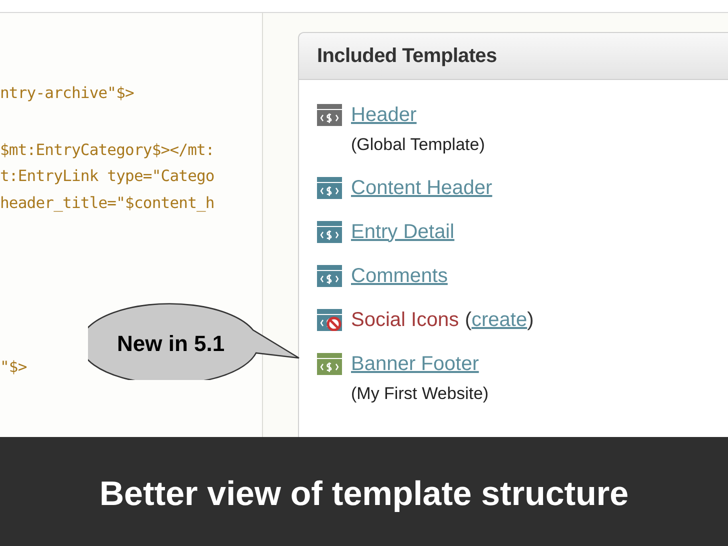 Image resolution: width=728 pixels, height=546 pixels. Describe the element at coordinates (364, 494) in the screenshot. I see `caption: Better view of template structure` at that location.